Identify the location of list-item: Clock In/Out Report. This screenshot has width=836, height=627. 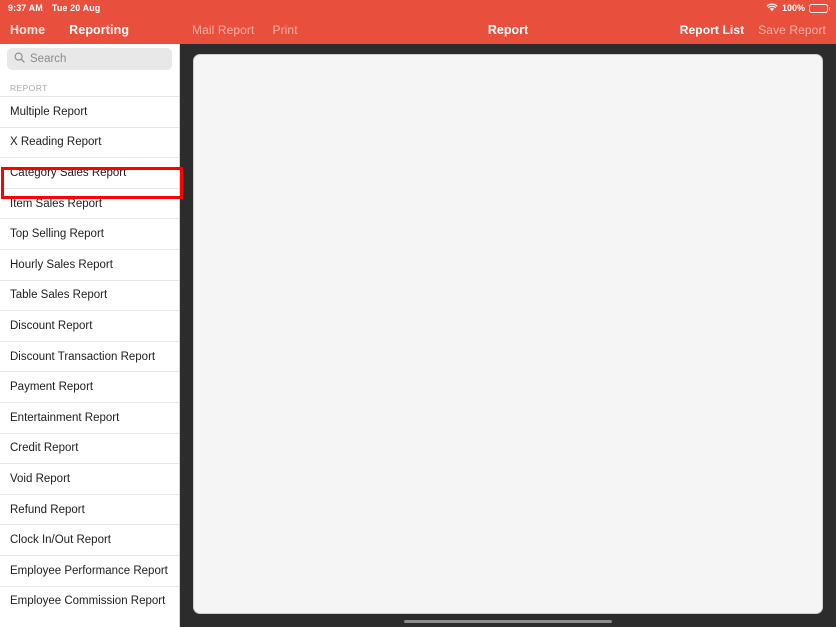
(89, 539).